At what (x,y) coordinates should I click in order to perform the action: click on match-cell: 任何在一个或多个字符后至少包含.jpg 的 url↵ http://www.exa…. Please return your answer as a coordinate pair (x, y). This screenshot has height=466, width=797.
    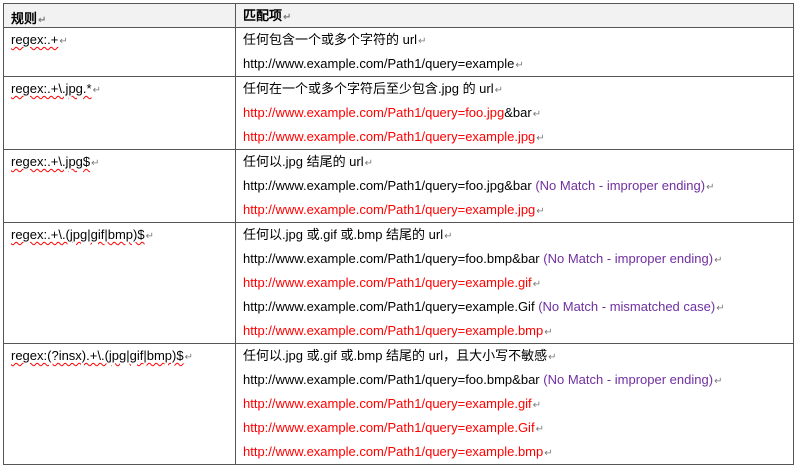
    Looking at the image, I should click on (514, 113).